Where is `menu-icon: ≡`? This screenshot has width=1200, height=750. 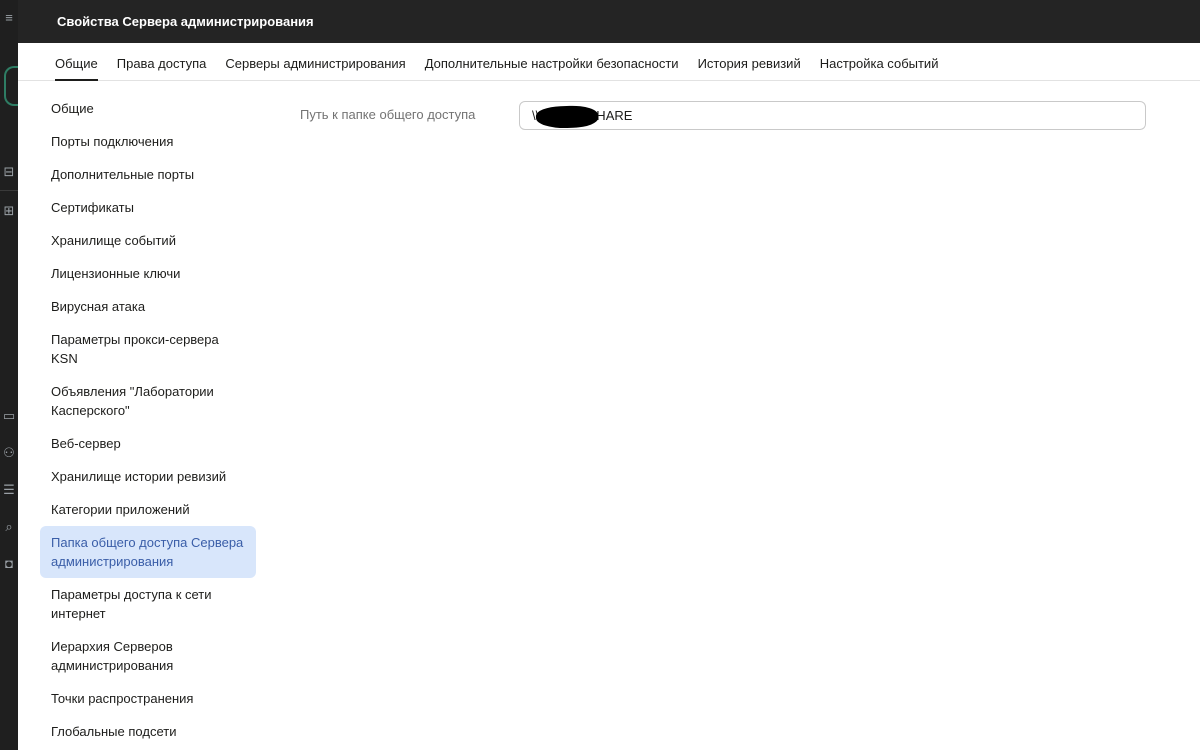
menu-icon: ≡ is located at coordinates (9, 18).